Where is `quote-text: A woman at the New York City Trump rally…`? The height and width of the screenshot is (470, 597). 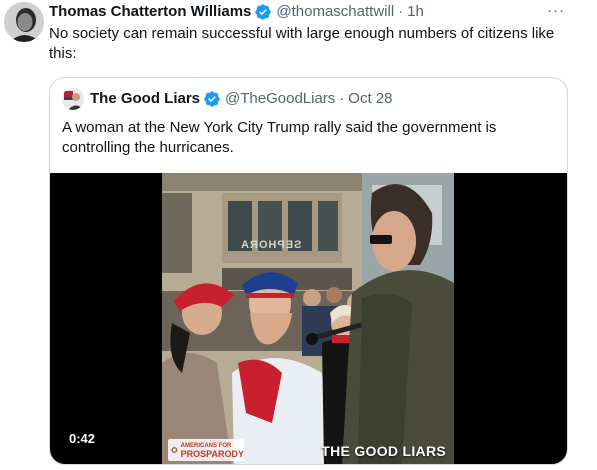
quote-text: A woman at the New York City Trump rally… is located at coordinates (279, 137).